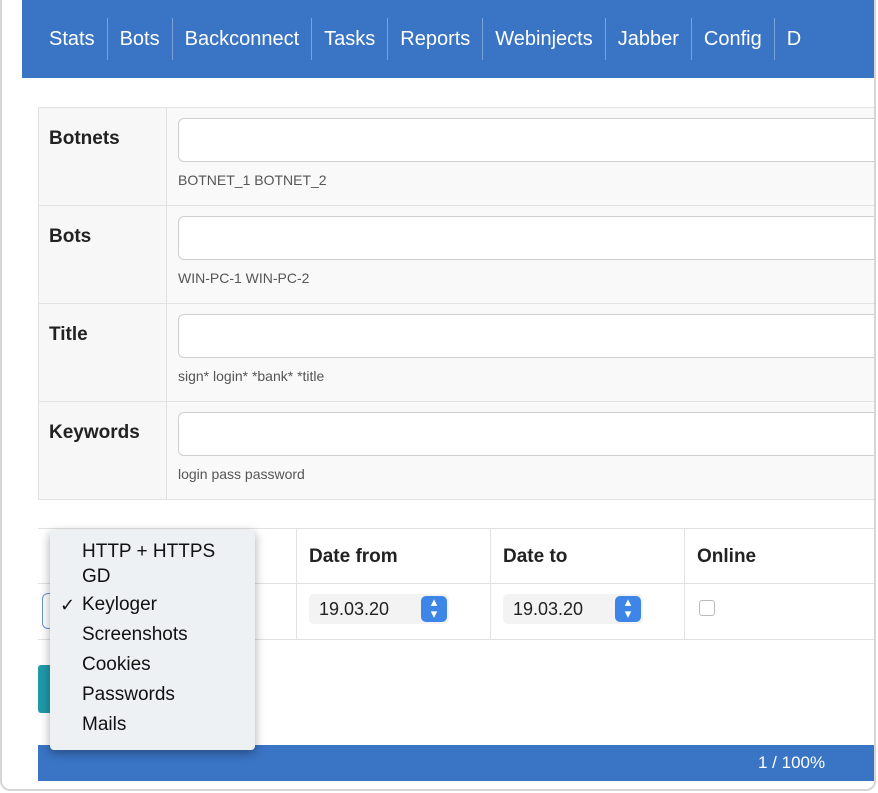 This screenshot has height=793, width=878. Describe the element at coordinates (587, 584) in the screenshot. I see `date-to-column: Date to 19.03.20 ▴ ▾` at that location.